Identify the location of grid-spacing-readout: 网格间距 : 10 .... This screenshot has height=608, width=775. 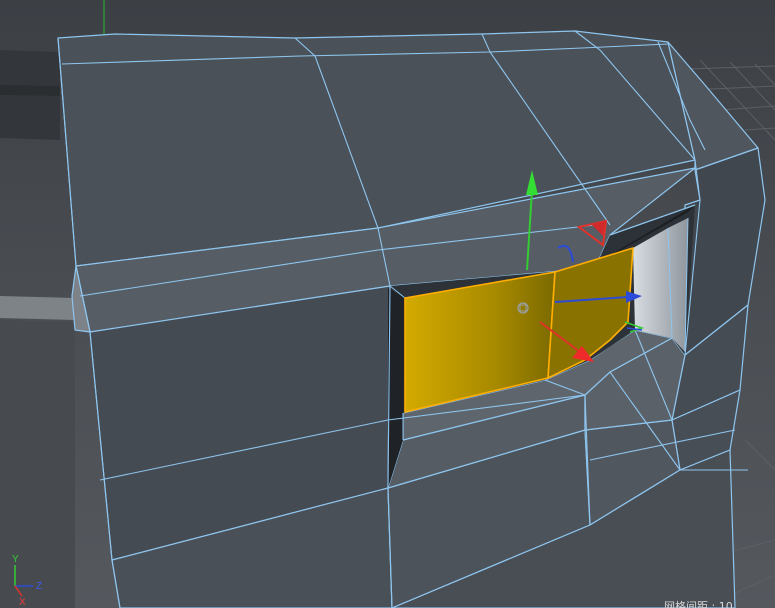
(705, 604).